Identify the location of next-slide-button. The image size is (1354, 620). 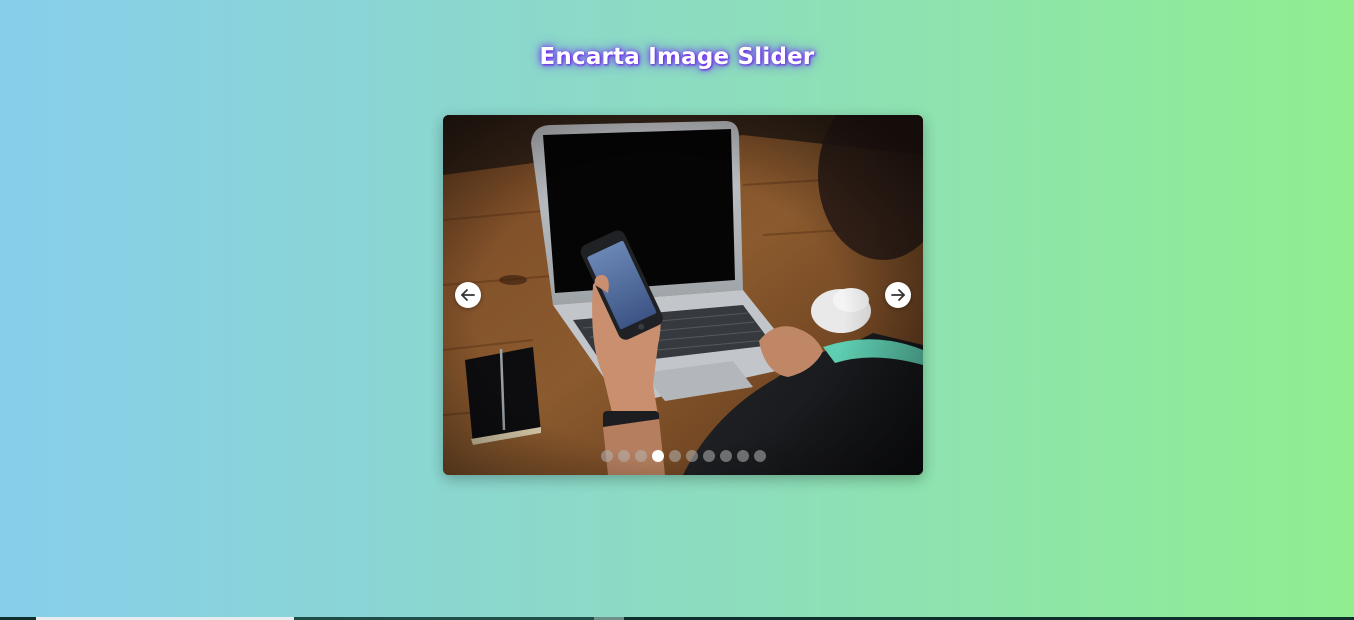
(898, 295).